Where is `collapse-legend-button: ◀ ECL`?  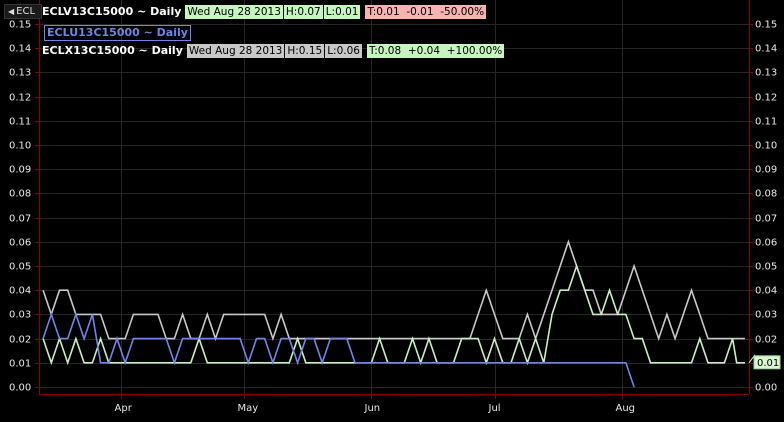 collapse-legend-button: ◀ ECL is located at coordinates (23, 11).